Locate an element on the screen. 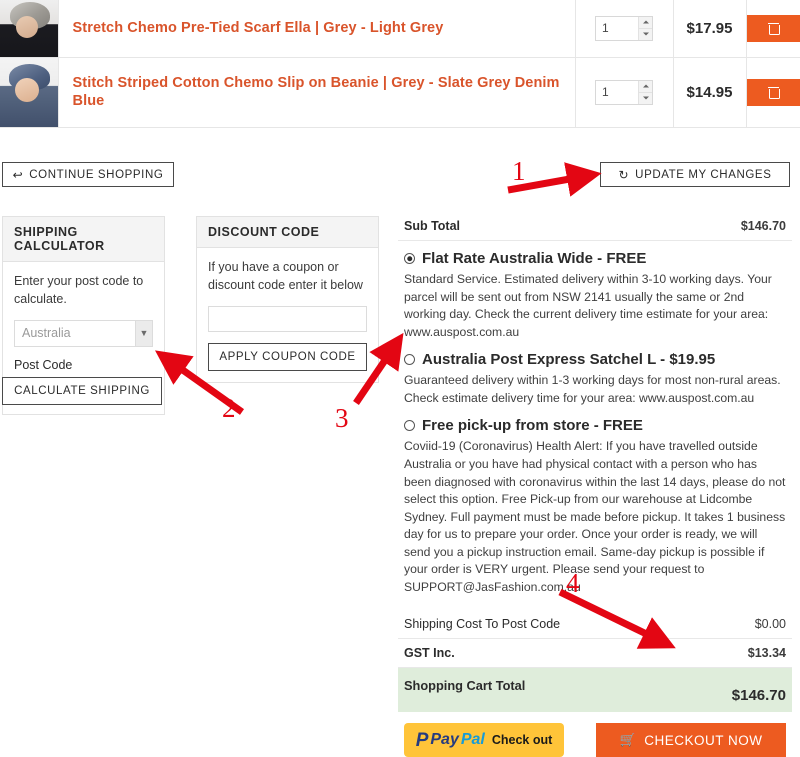 The width and height of the screenshot is (800, 757). country-select-wrap: Australia ▼ is located at coordinates (83, 333).